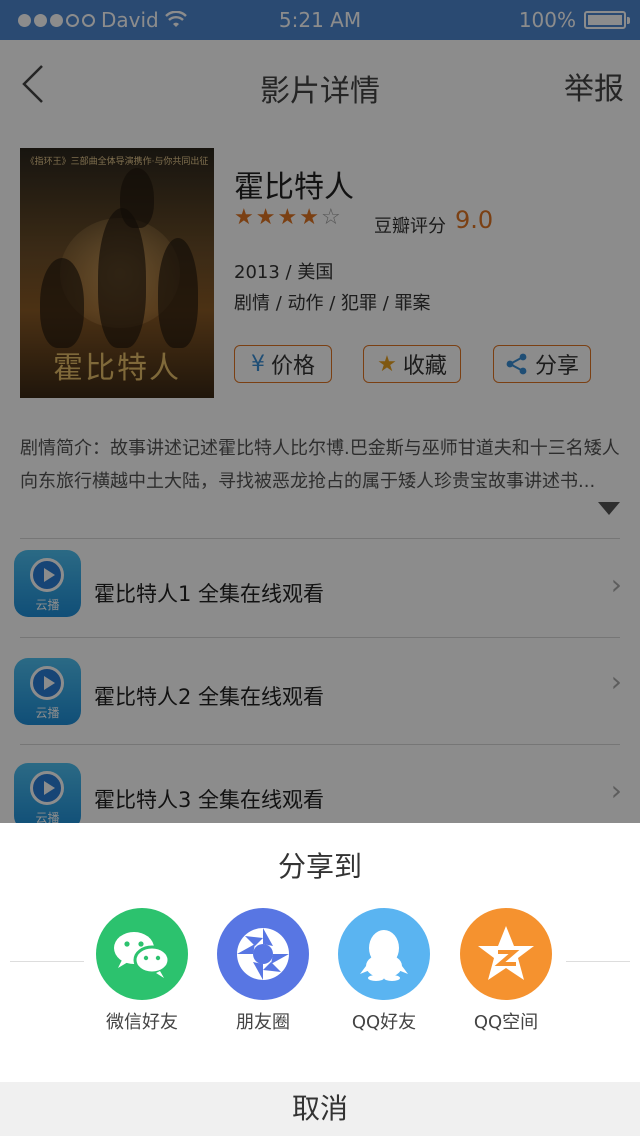  I want to click on cancel-button: 取消, so click(320, 1109).